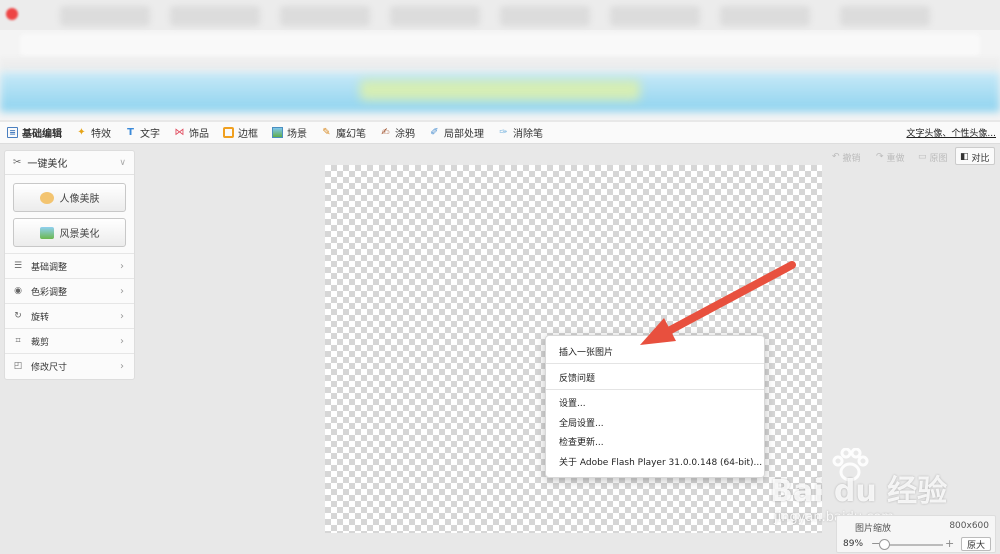  Describe the element at coordinates (500, 65) in the screenshot. I see `bookmarks-bar` at that location.